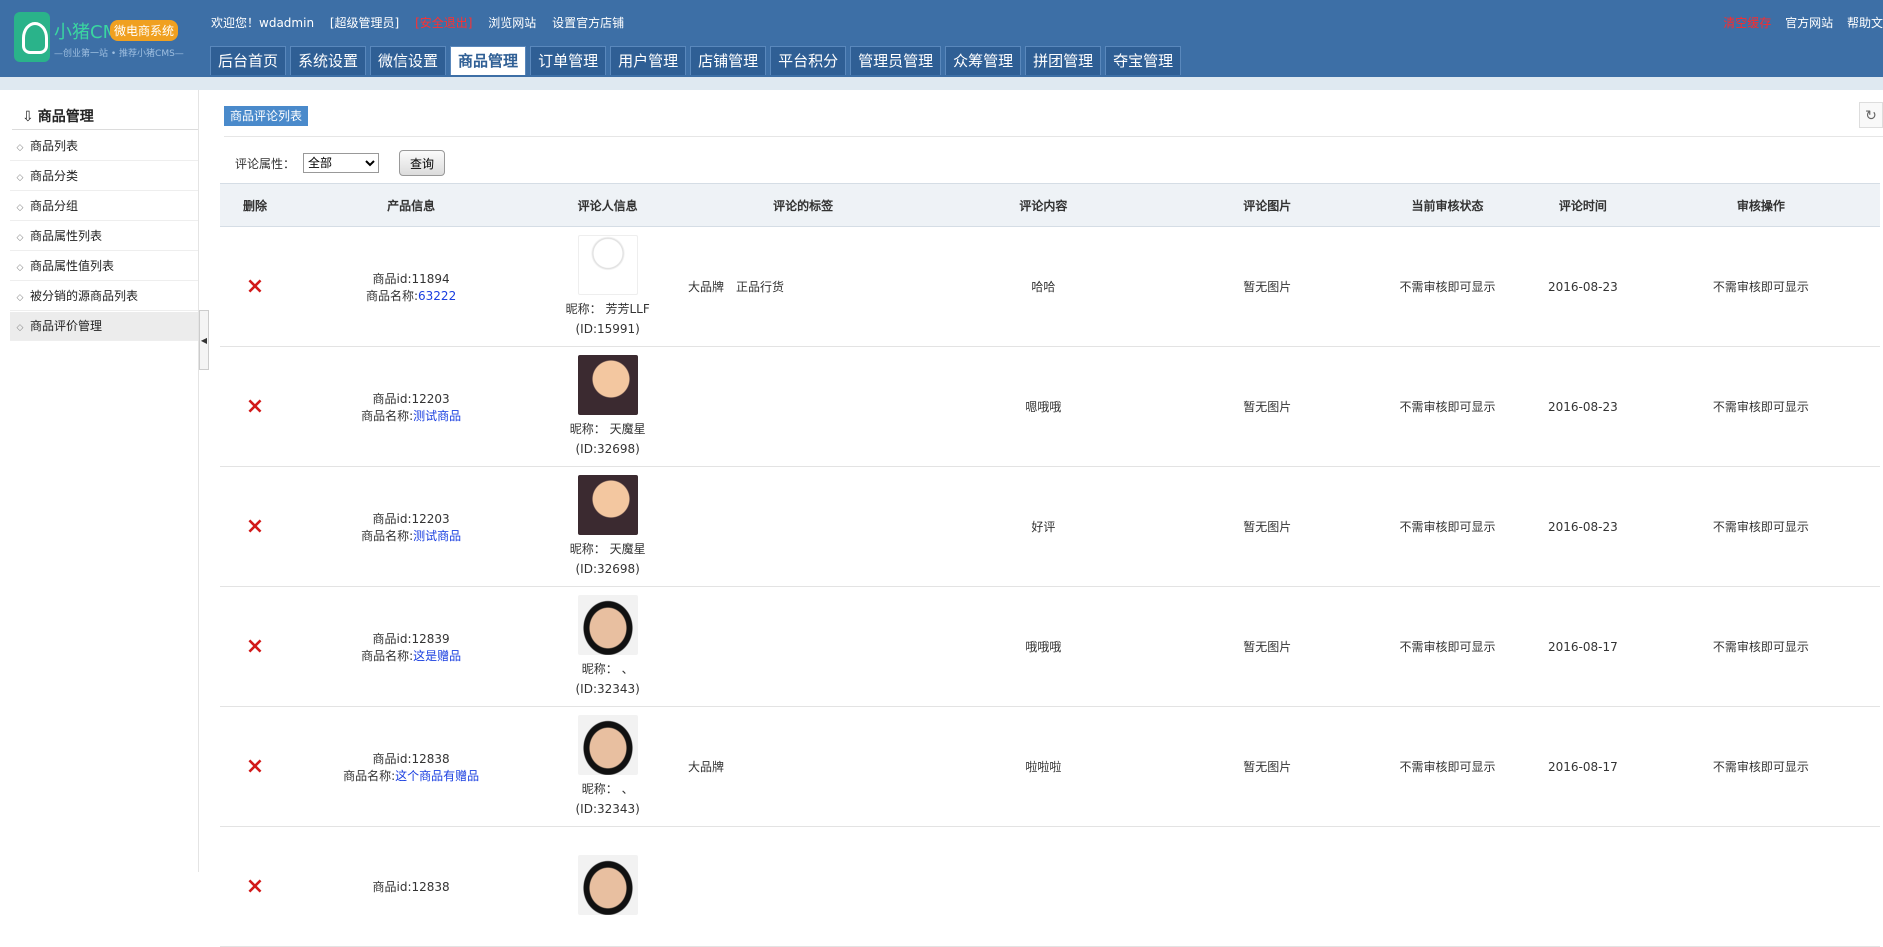 The width and height of the screenshot is (1883, 947). What do you see at coordinates (430, 278) in the screenshot?
I see `product-id: 11894` at bounding box center [430, 278].